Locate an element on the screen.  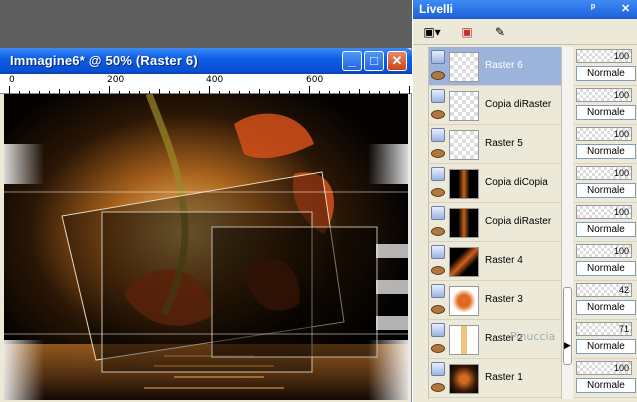
layer-name: Raster 4 is located at coordinates (504, 260).